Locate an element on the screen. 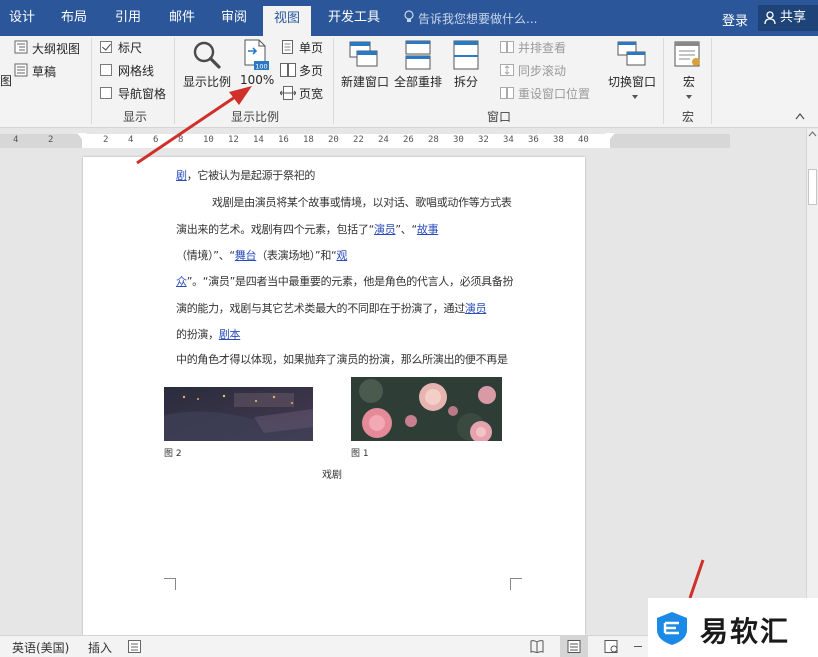 The image size is (818, 657). read-mode-icon is located at coordinates (537, 646).